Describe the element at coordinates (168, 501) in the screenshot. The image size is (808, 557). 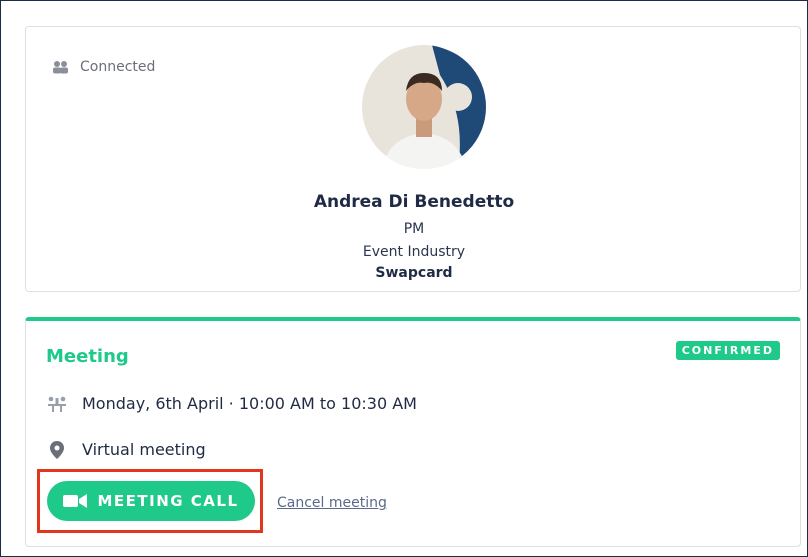
I see `meeting-call-label: MEETING CALL` at that location.